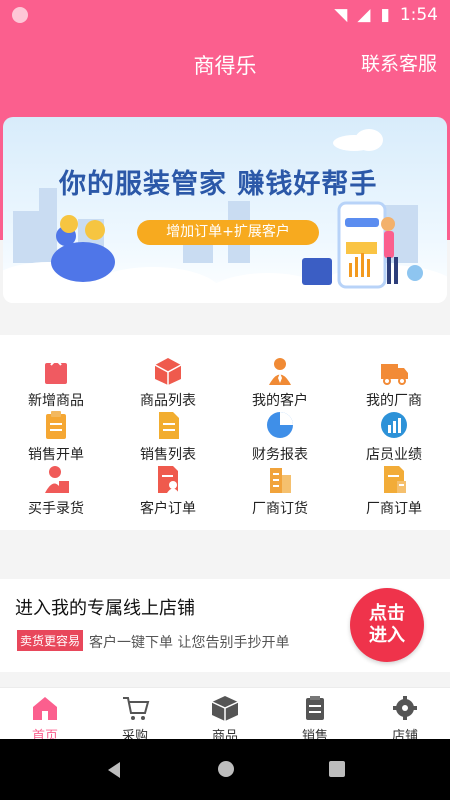 This screenshot has height=800, width=450. What do you see at coordinates (105, 608) in the screenshot?
I see `promo-title: 进入我的专属线上店铺` at bounding box center [105, 608].